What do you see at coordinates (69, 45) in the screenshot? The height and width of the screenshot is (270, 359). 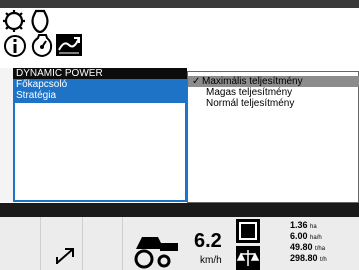 I see `dynamic-power-icon` at bounding box center [69, 45].